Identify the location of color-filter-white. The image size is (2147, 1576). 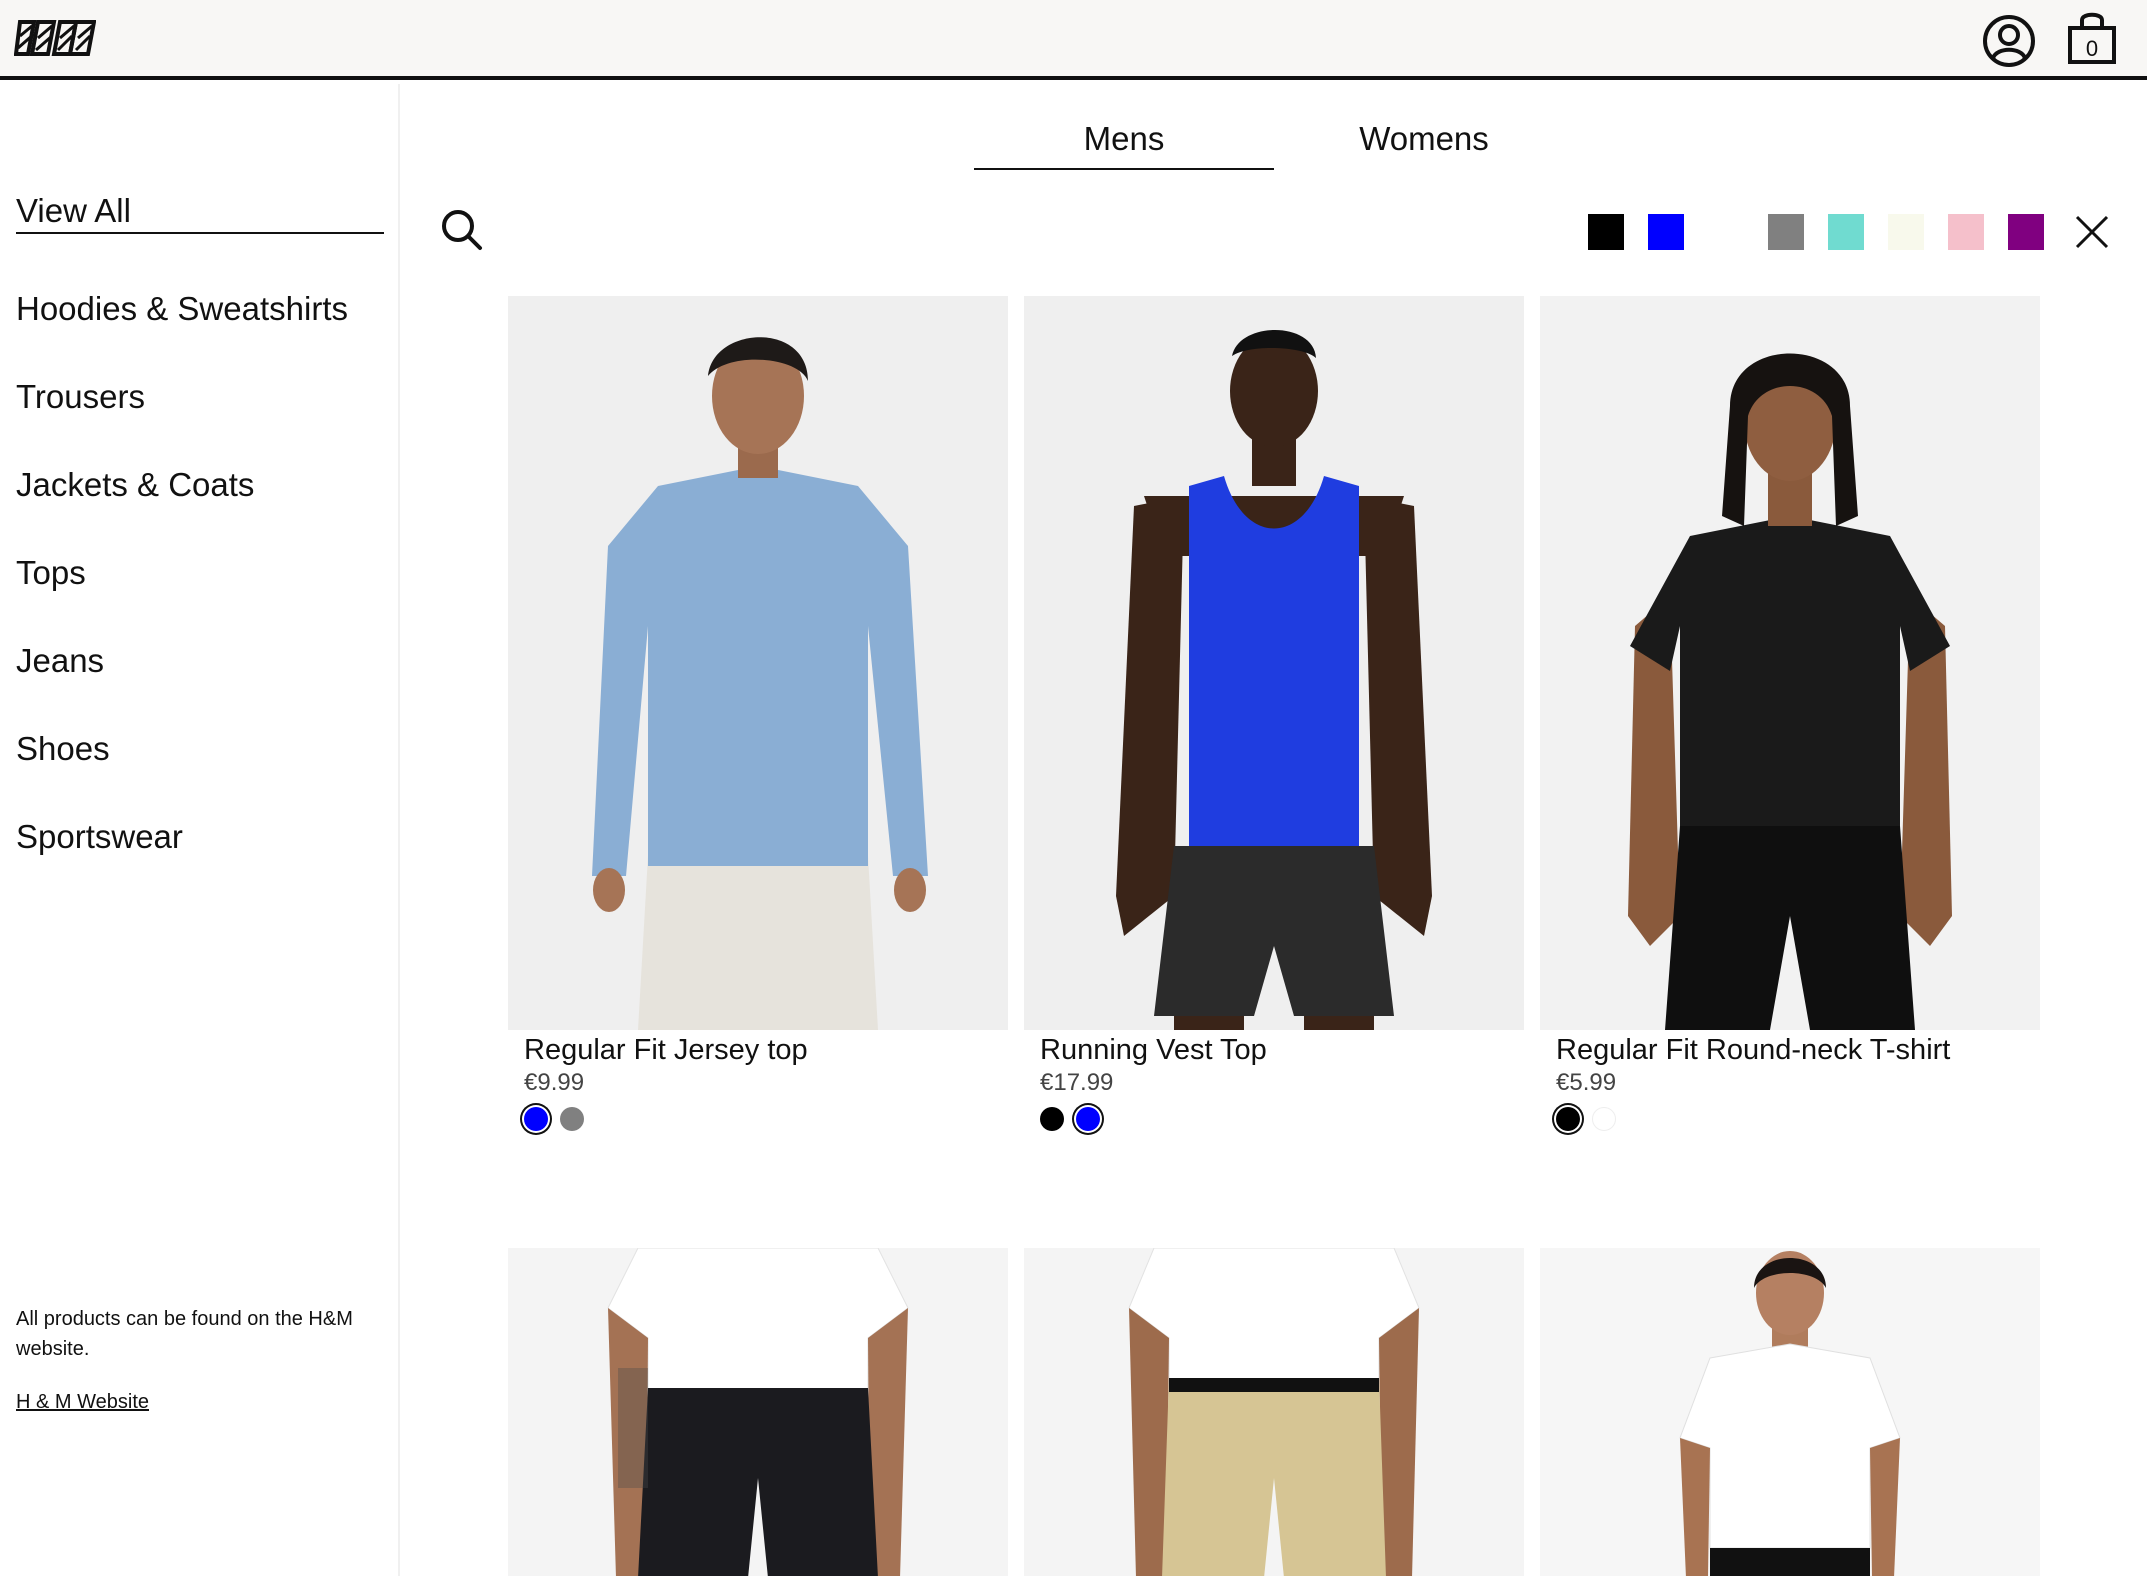
(1726, 232).